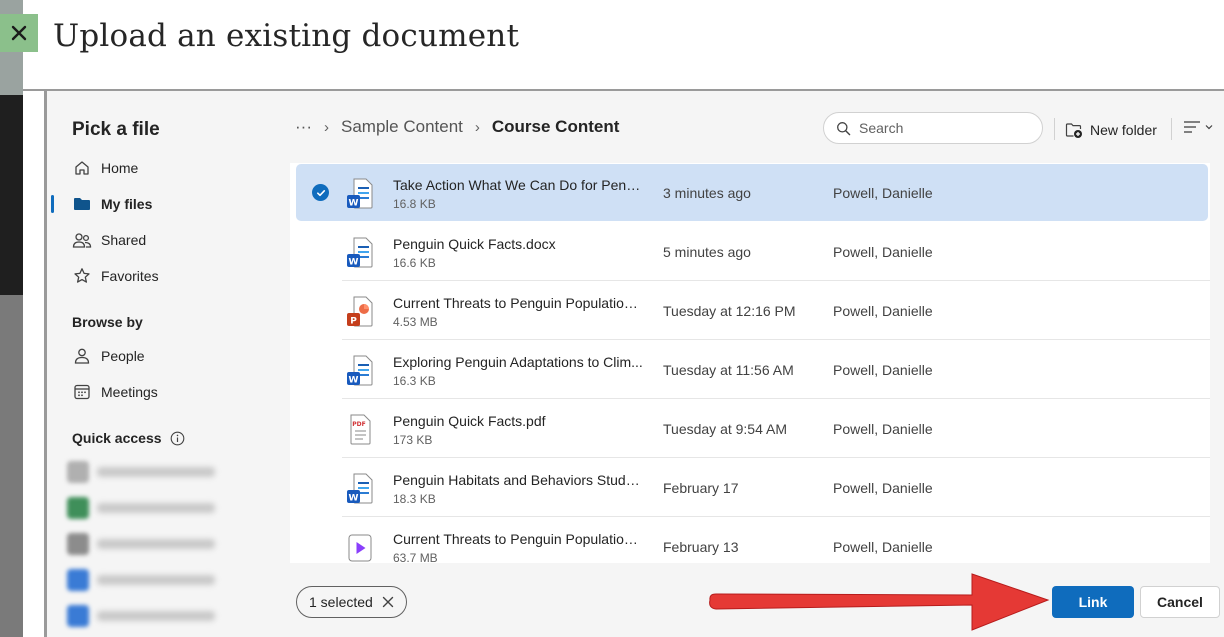 The height and width of the screenshot is (637, 1224). I want to click on sidebar-item-home: Home, so click(172, 168).